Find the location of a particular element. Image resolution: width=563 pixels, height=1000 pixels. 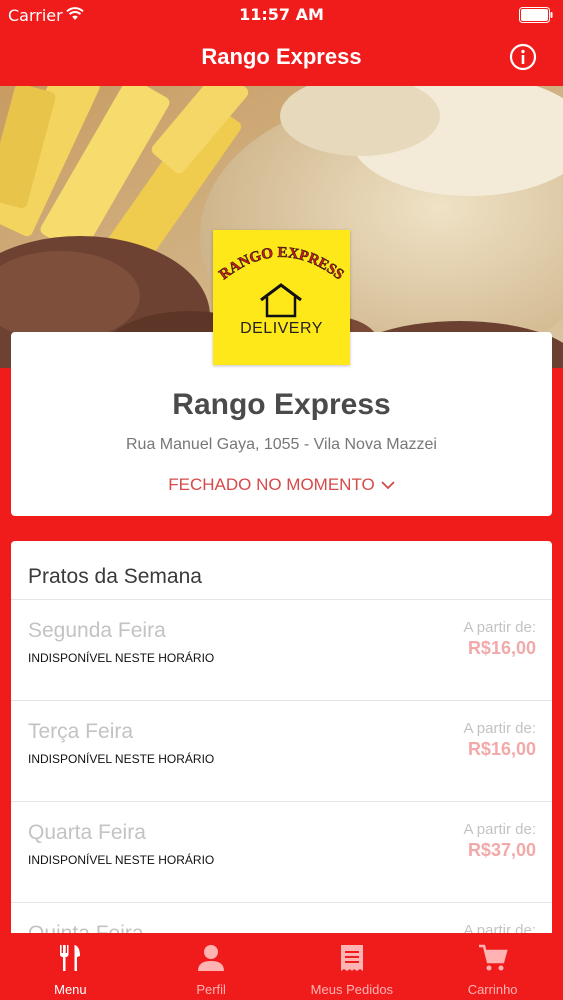

nav-title: Rango Express is located at coordinates (281, 56).